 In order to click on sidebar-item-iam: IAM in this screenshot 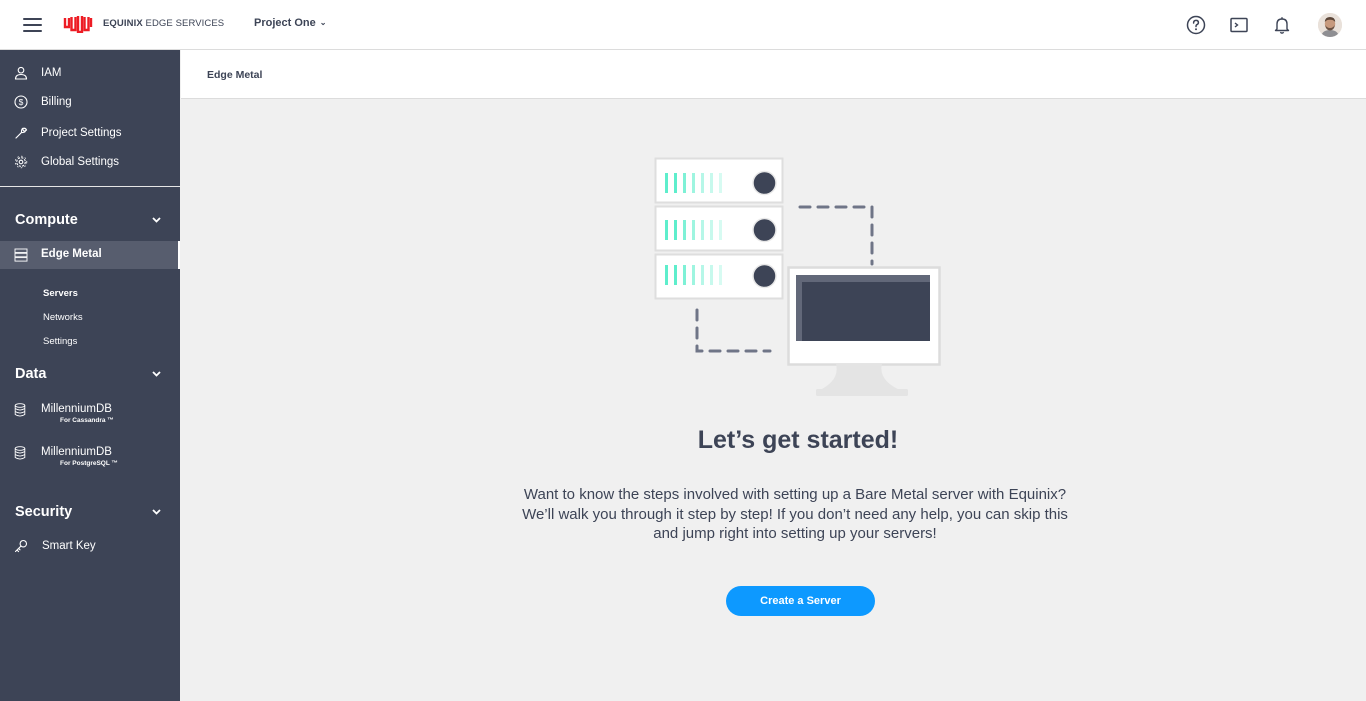, I will do `click(90, 74)`.